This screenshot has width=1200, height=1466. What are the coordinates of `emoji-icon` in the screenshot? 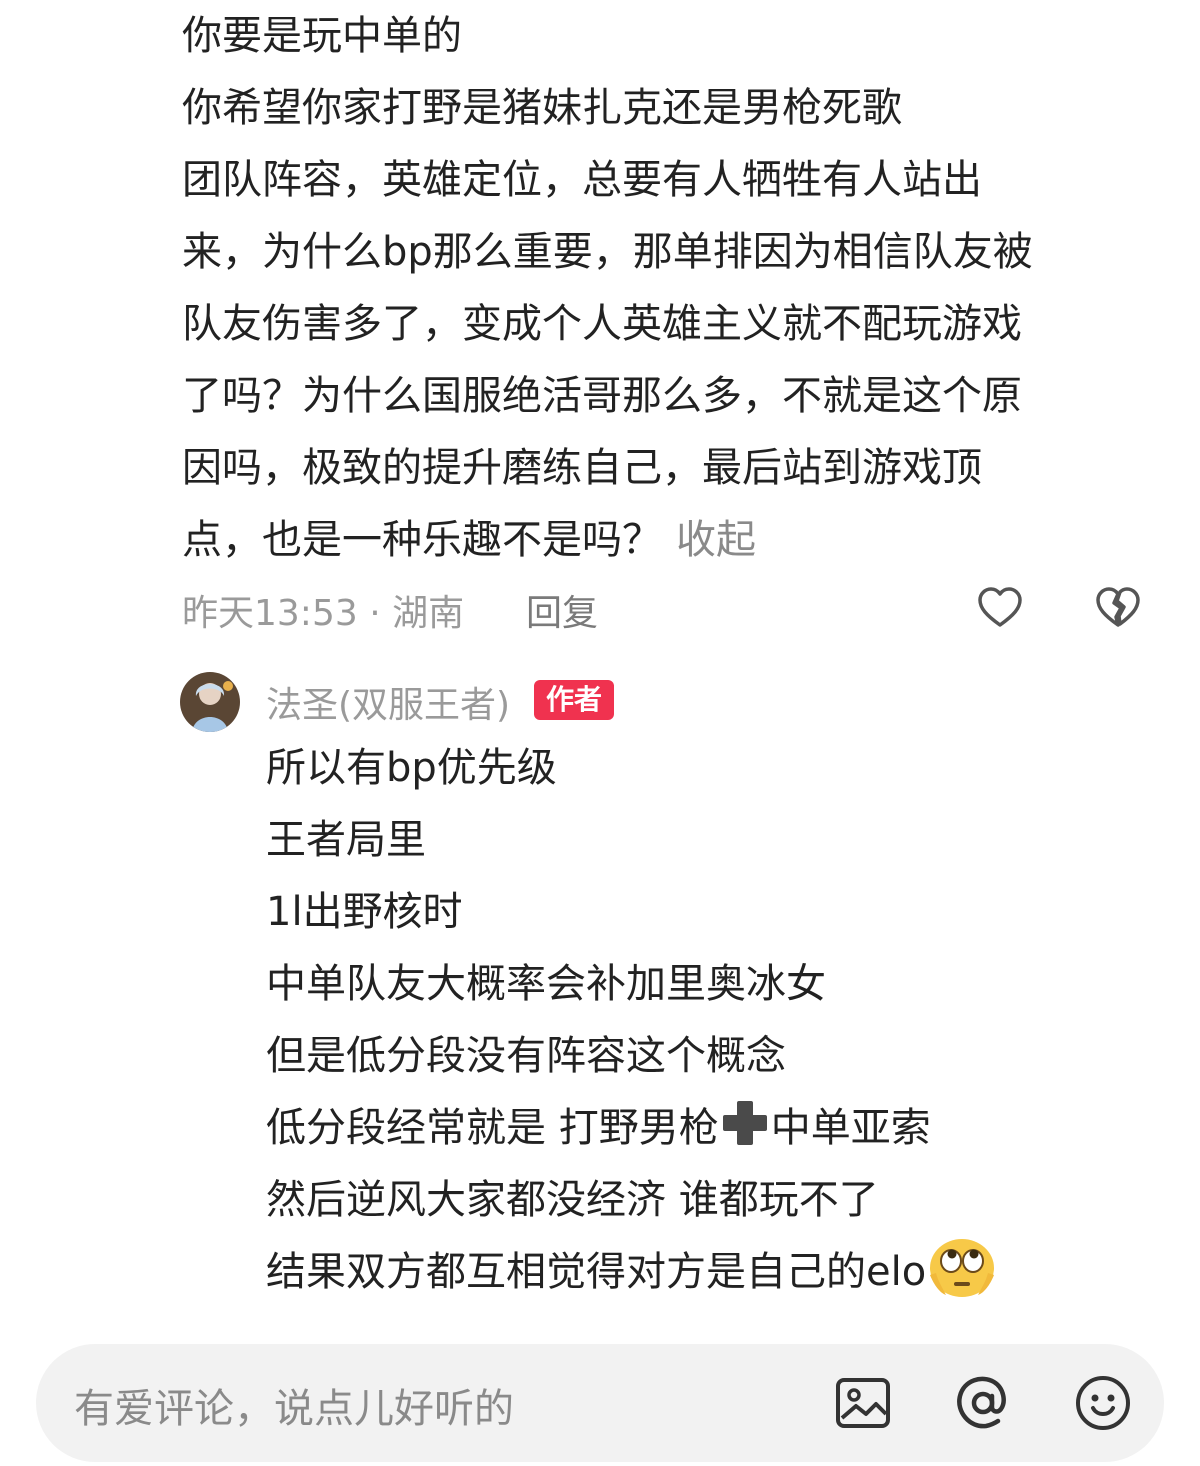 It's located at (1103, 1403).